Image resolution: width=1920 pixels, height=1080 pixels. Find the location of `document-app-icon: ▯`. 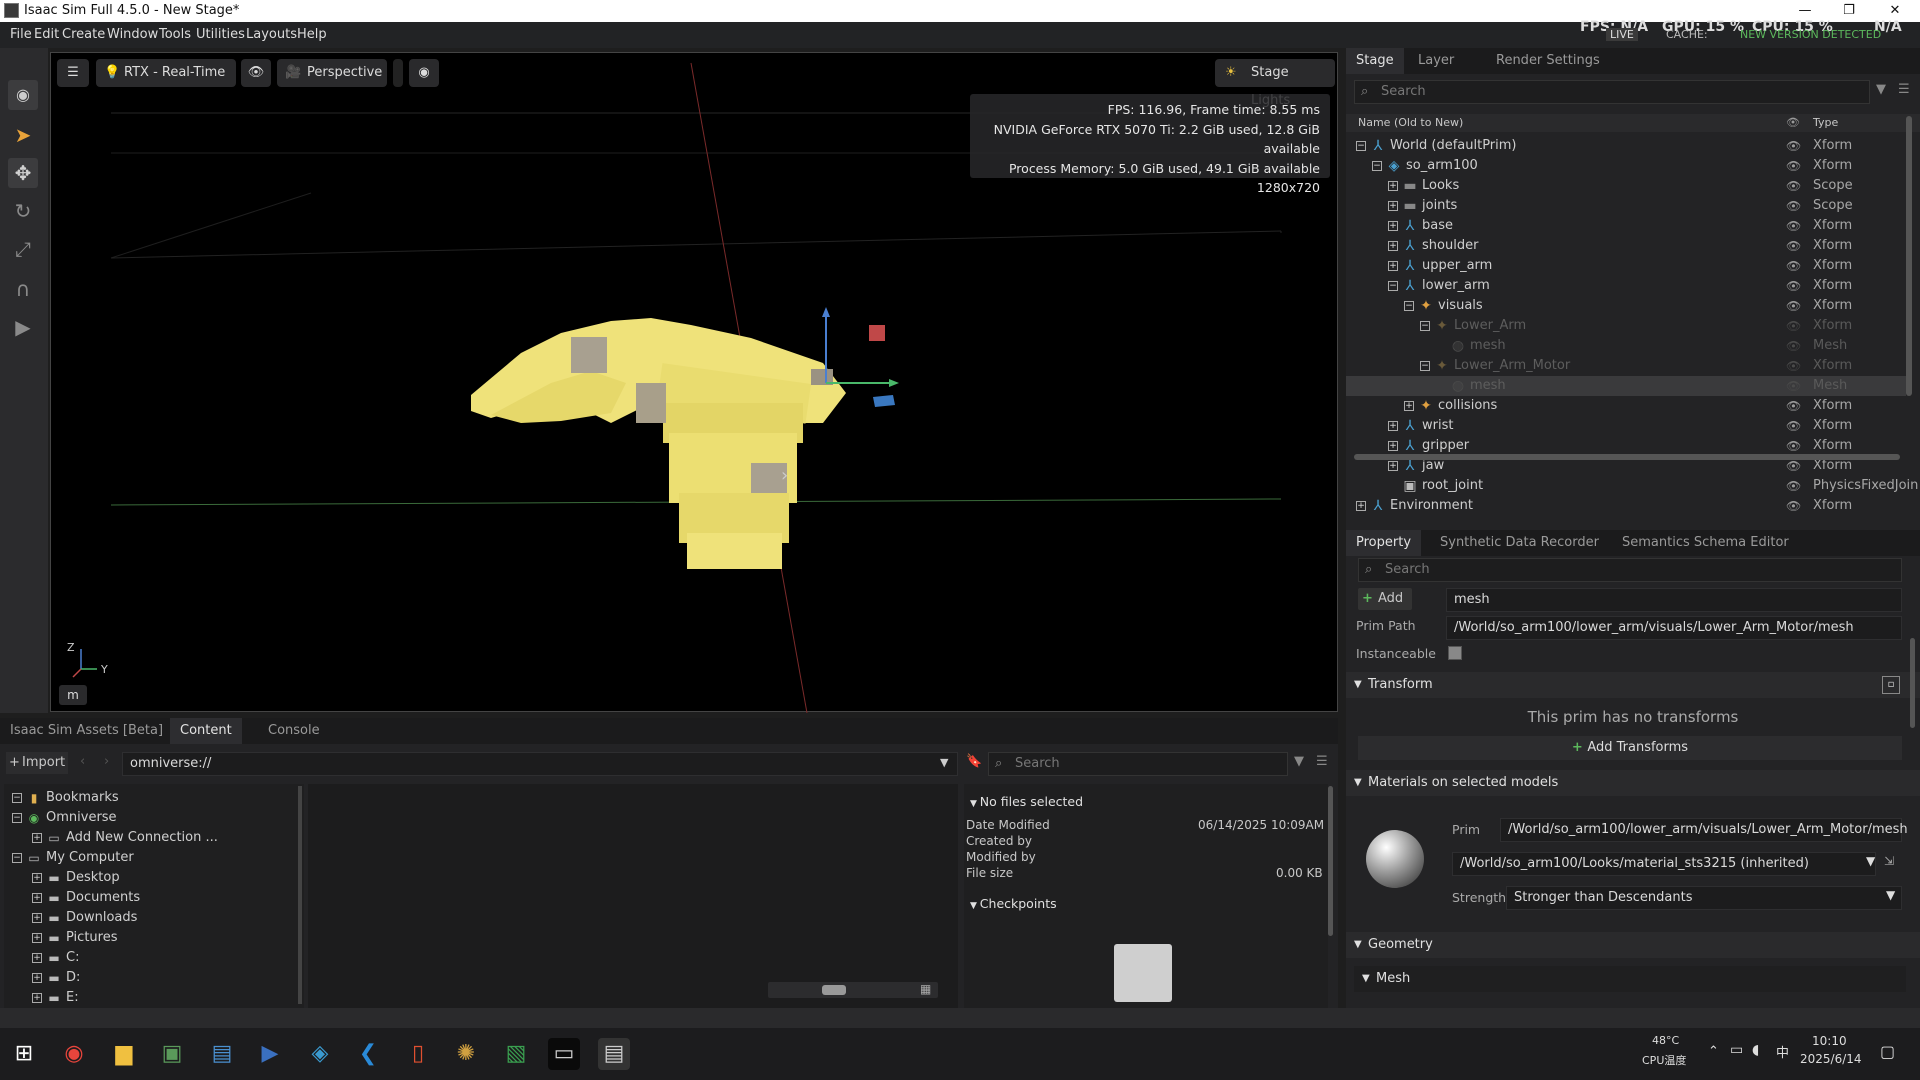

document-app-icon: ▯ is located at coordinates (418, 1054).